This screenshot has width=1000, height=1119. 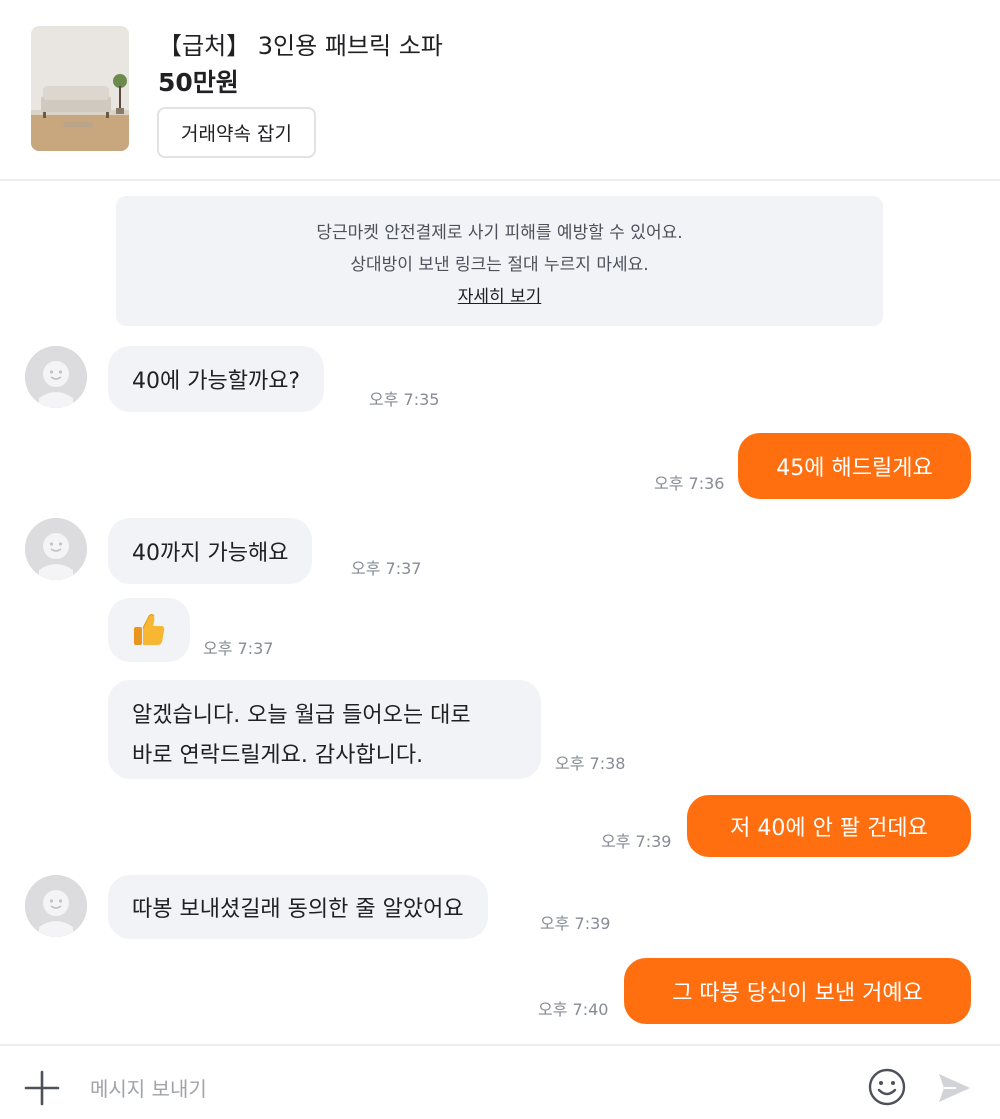 I want to click on message-bubble-outgoing: 그 따봉 당신이 보낸 거예요, so click(x=797, y=991).